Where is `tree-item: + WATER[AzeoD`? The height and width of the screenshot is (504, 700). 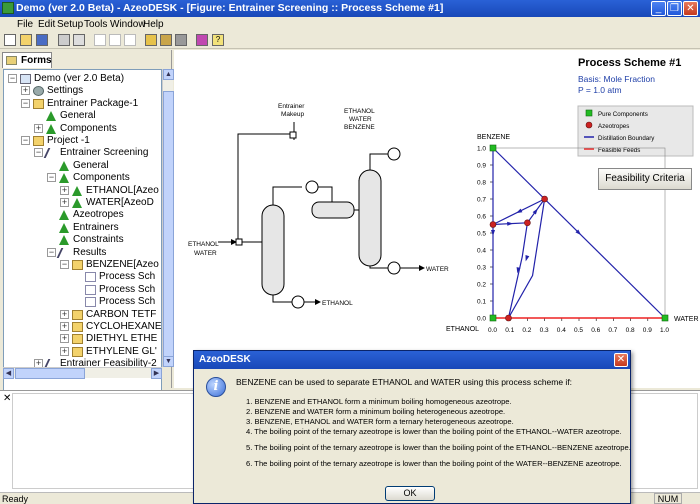
tree-item: + WATER[AzeoD is located at coordinates (82, 203).